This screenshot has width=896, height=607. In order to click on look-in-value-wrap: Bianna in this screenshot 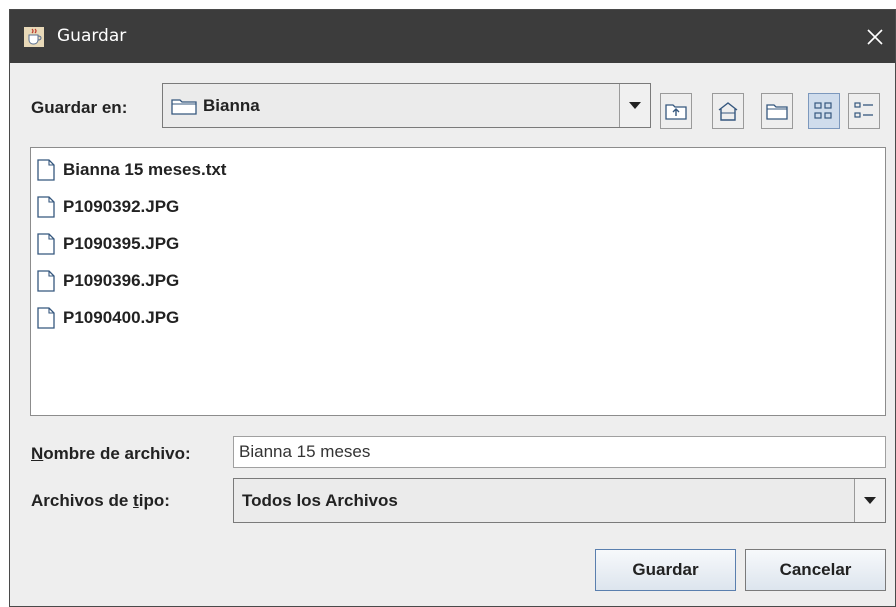, I will do `click(215, 105)`.